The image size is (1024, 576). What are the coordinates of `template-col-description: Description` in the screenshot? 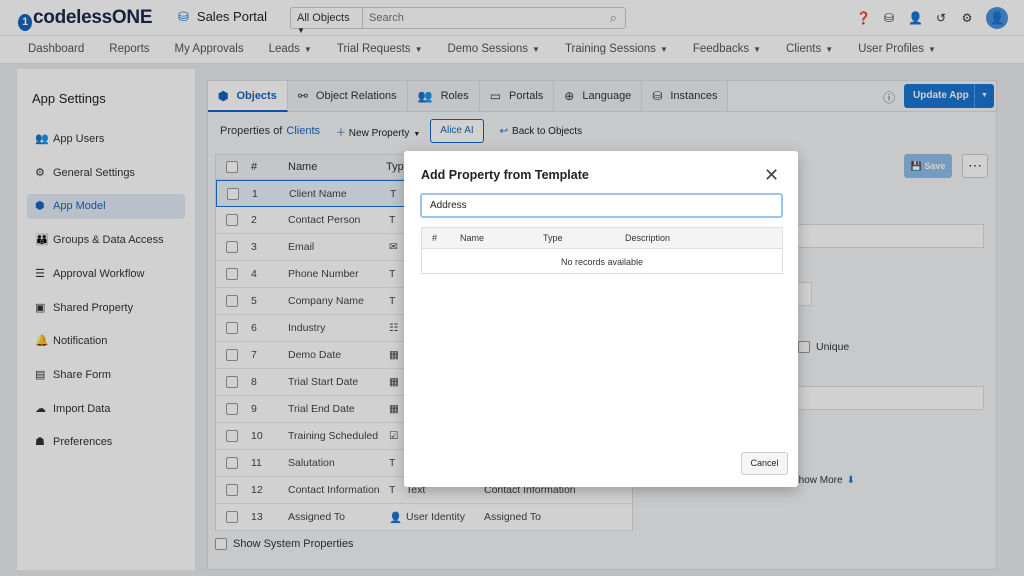 It's located at (647, 238).